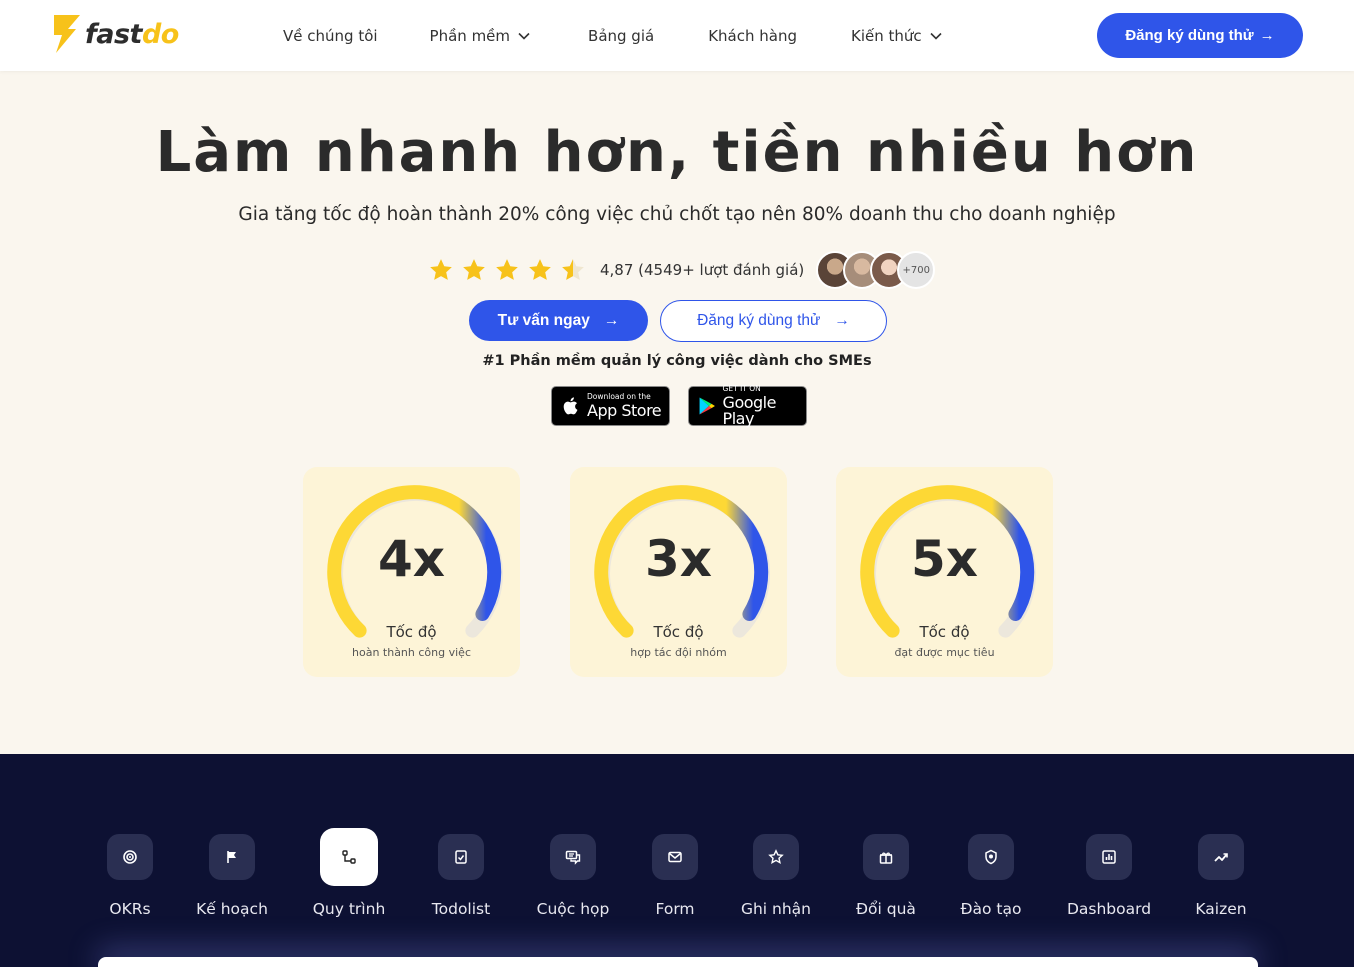 This screenshot has width=1354, height=967. Describe the element at coordinates (232, 909) in the screenshot. I see `feature-label: Kế hoạch` at that location.